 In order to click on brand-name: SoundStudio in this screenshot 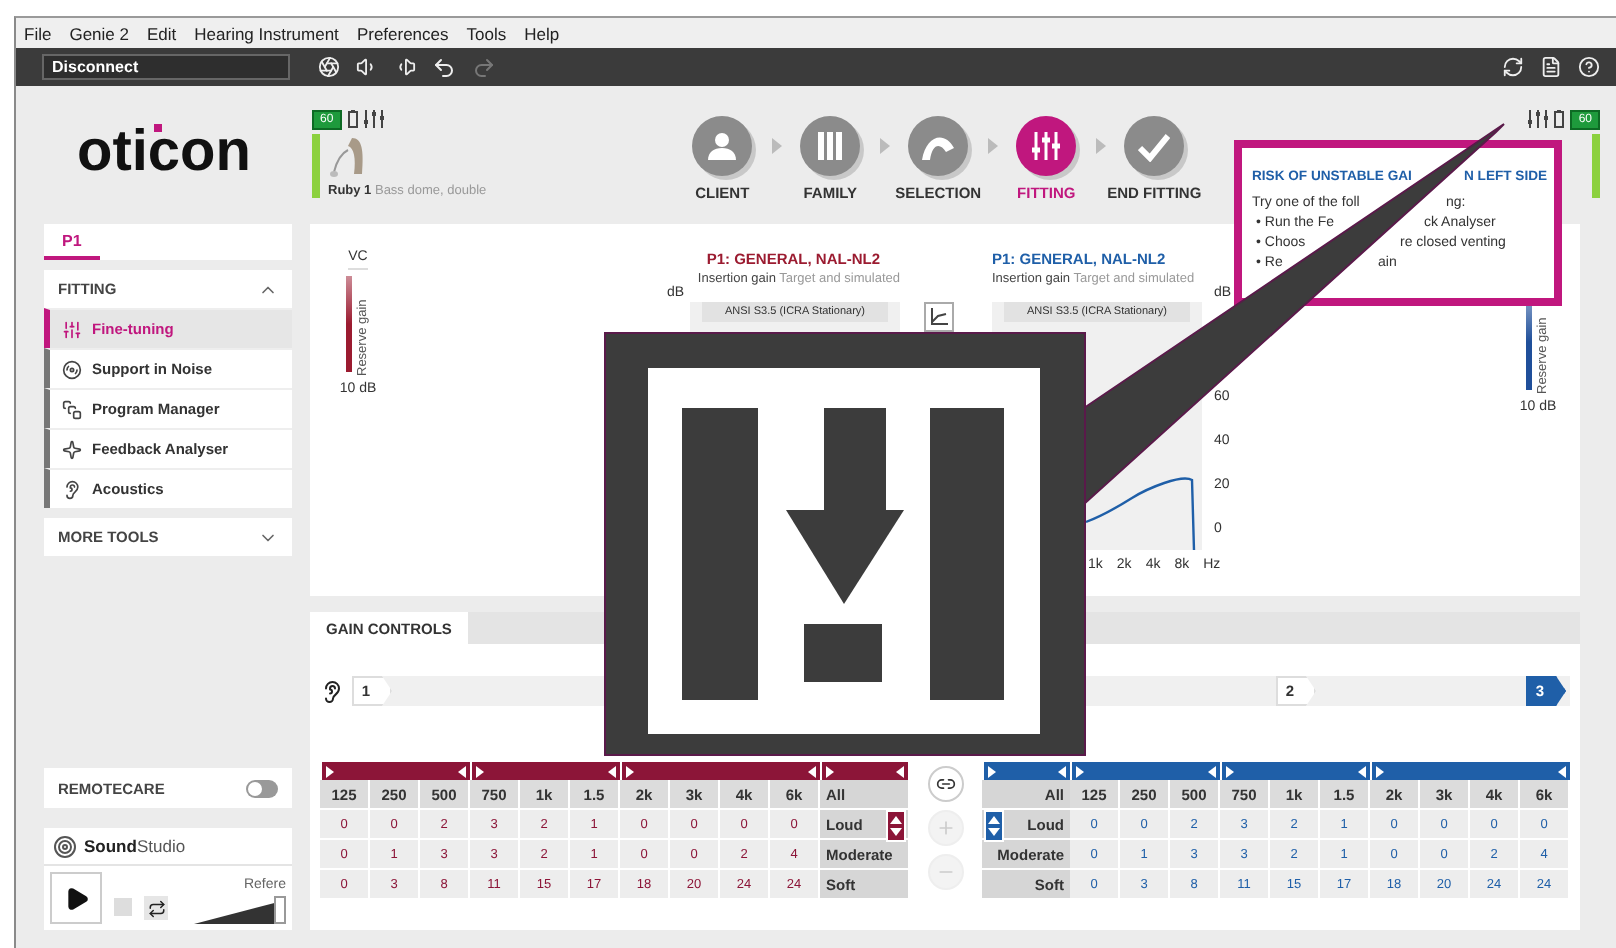, I will do `click(135, 846)`.